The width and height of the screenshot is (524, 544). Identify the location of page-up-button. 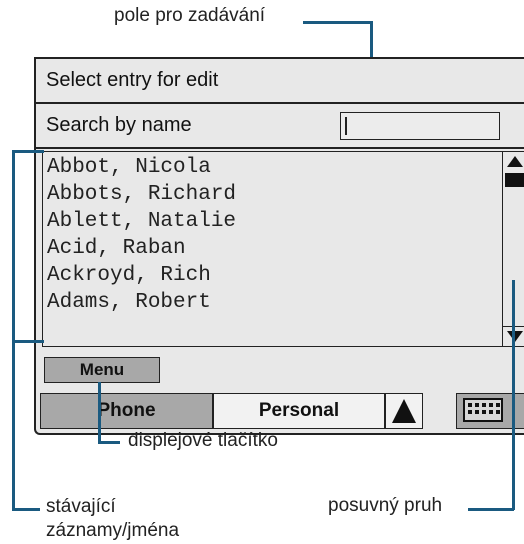
(404, 411).